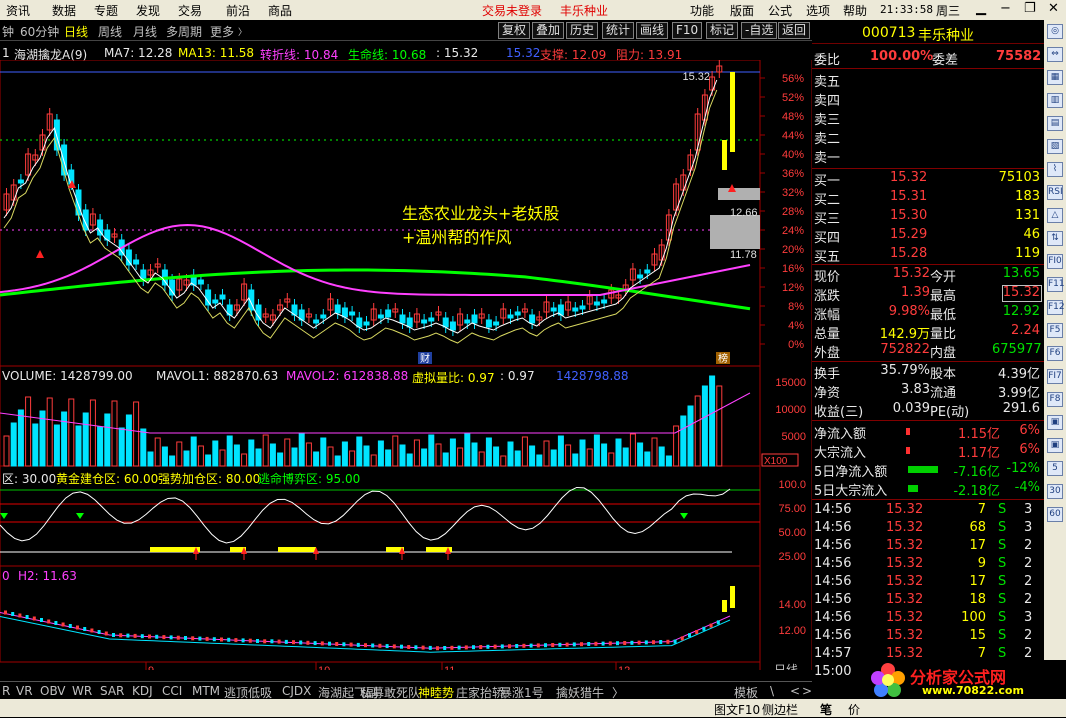 The width and height of the screenshot is (1066, 718). What do you see at coordinates (582, 30) in the screenshot?
I see `history-button: 历史` at bounding box center [582, 30].